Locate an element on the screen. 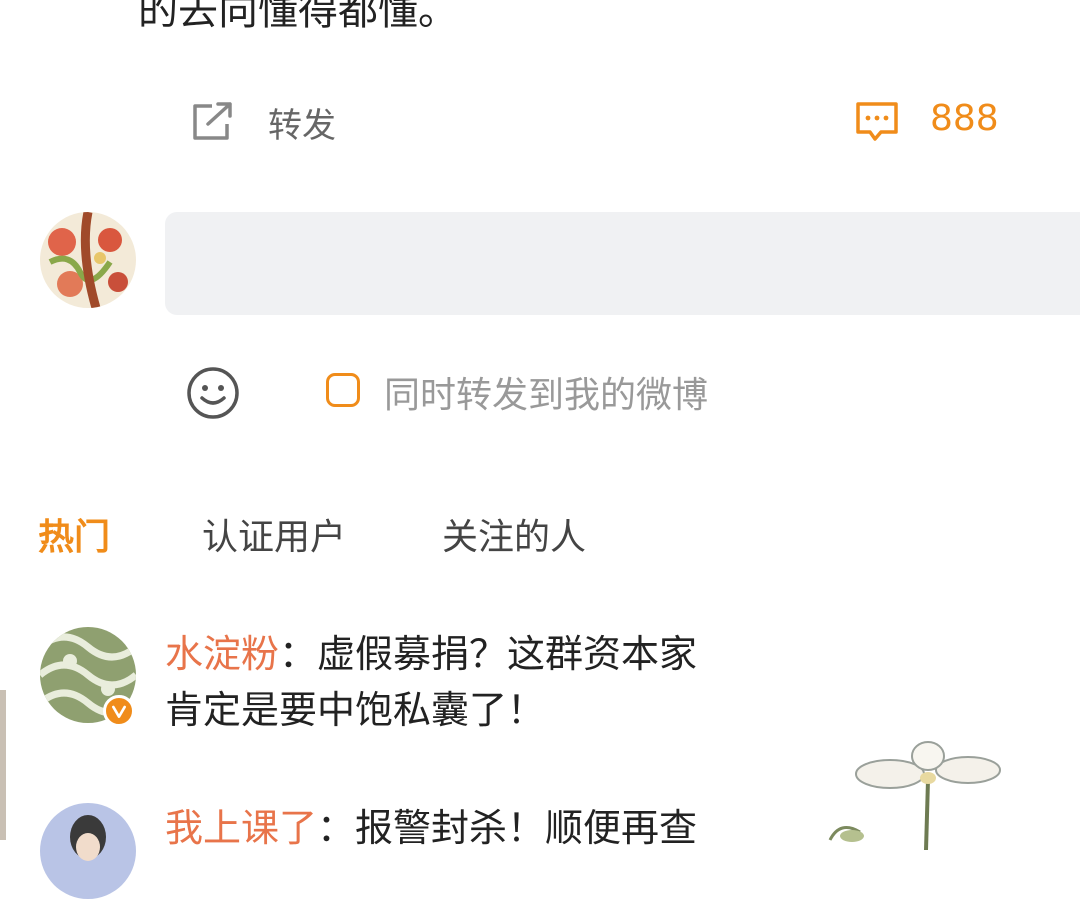  avatar is located at coordinates (88, 851).